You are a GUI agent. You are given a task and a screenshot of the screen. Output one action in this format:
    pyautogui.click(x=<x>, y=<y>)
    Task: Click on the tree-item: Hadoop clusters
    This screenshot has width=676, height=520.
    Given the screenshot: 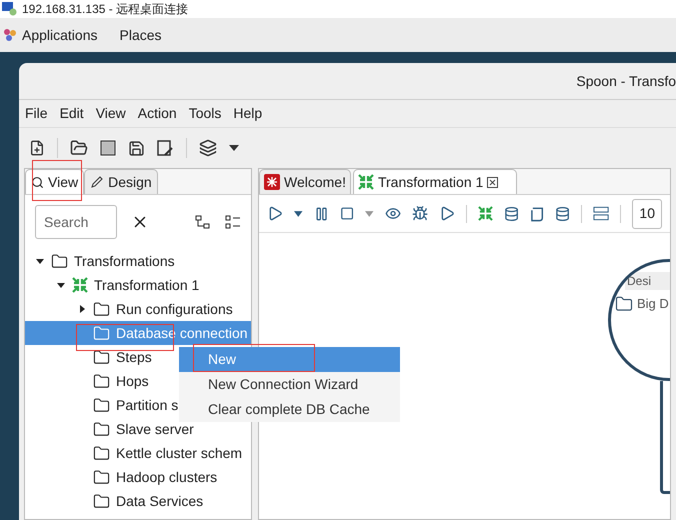 What is the action you would take?
    pyautogui.click(x=138, y=477)
    